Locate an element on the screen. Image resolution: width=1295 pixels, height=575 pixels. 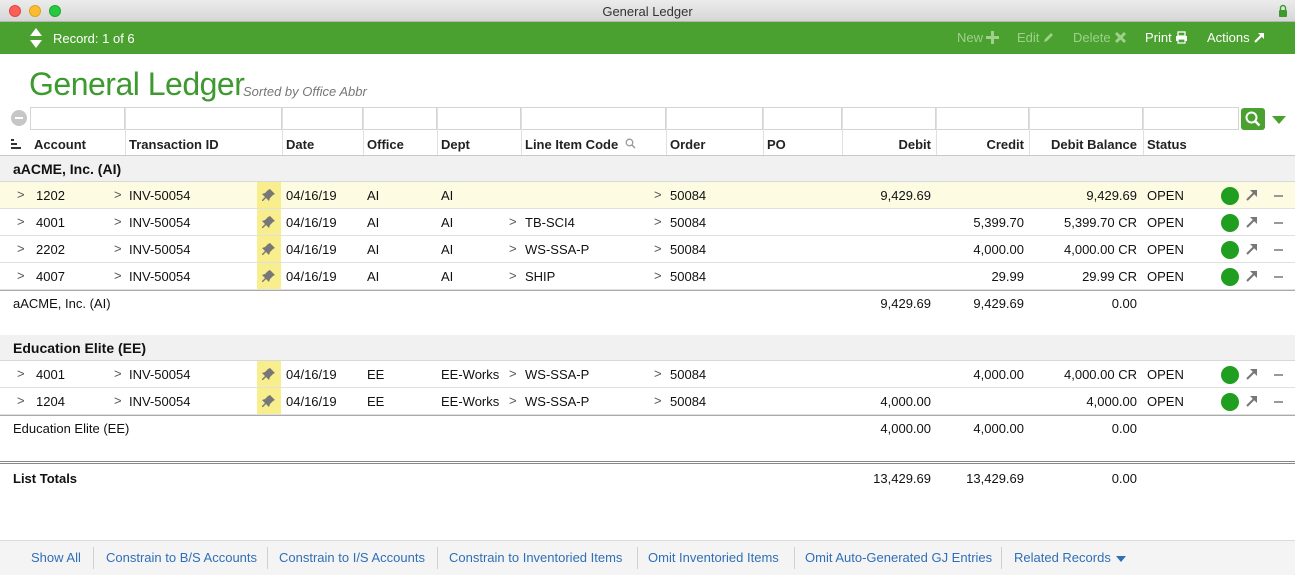
related-records-caret-icon is located at coordinates (1121, 559).